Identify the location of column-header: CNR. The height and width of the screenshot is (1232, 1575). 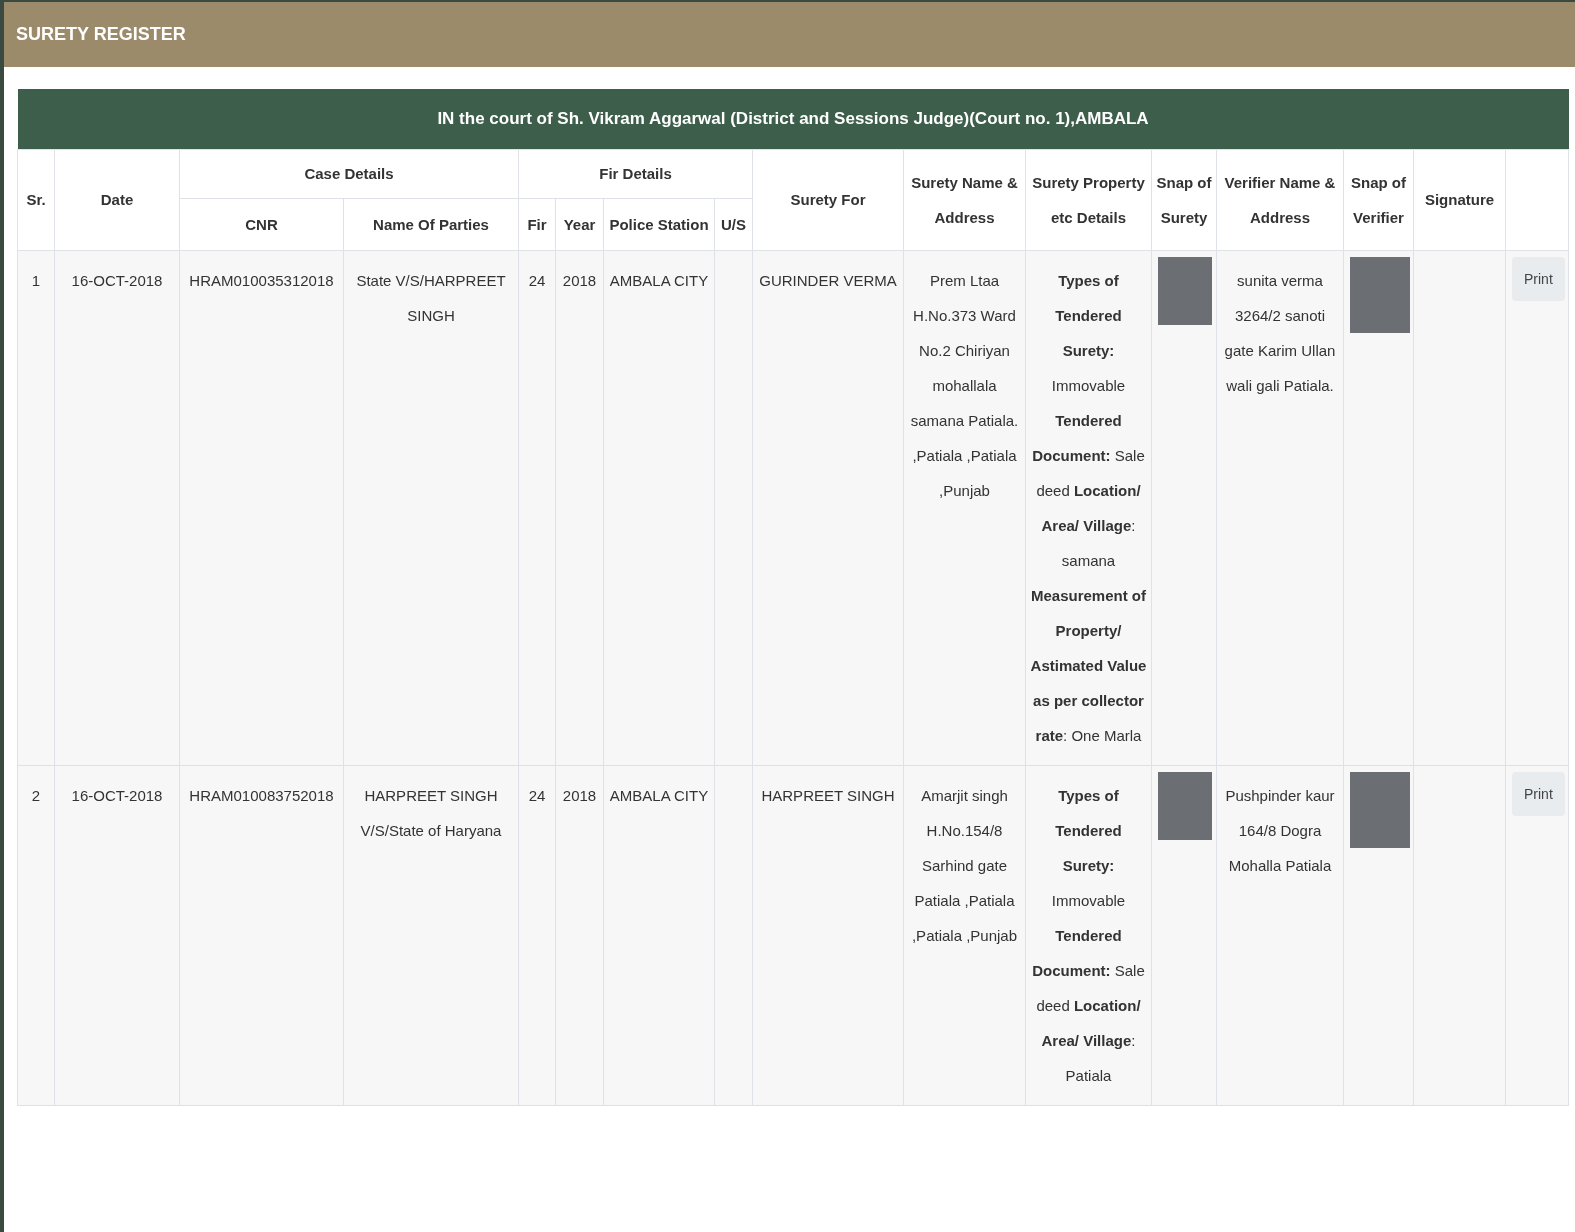
(261, 224).